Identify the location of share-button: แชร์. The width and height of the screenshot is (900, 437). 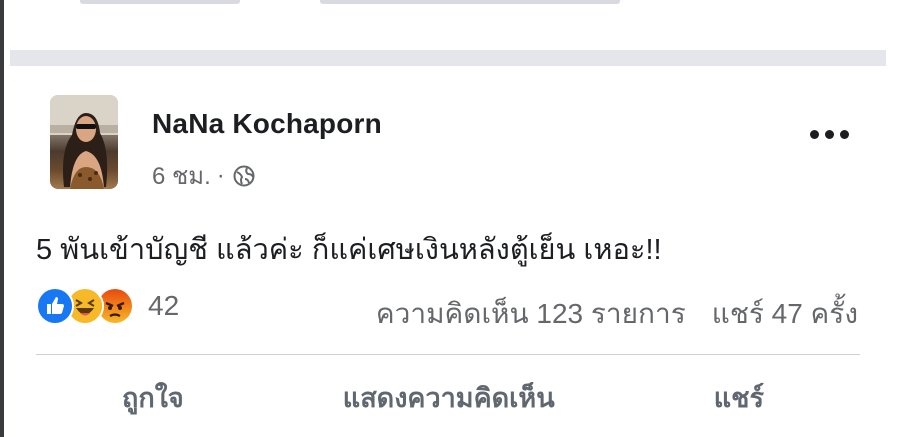
(739, 397).